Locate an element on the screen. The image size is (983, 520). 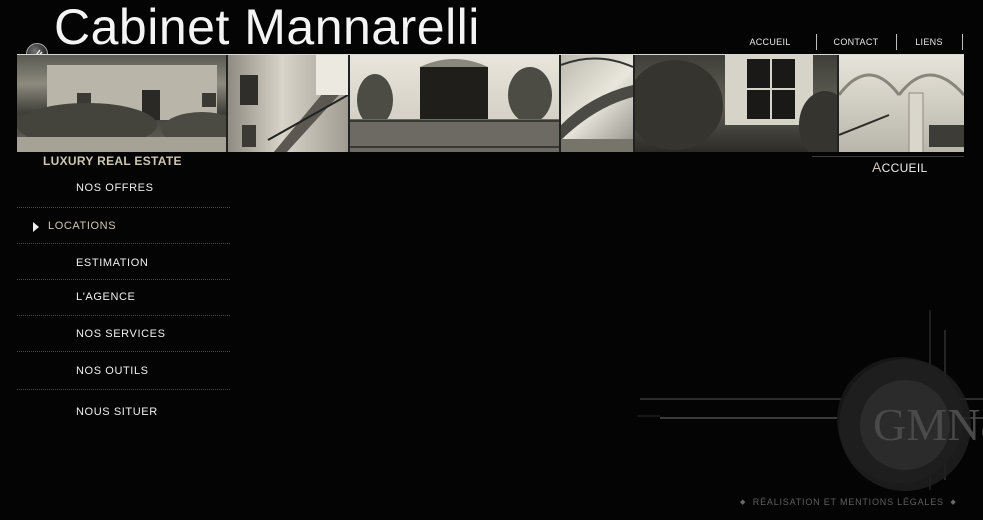
brand-name: Cabinet Mannarelli is located at coordinates (267, 28).